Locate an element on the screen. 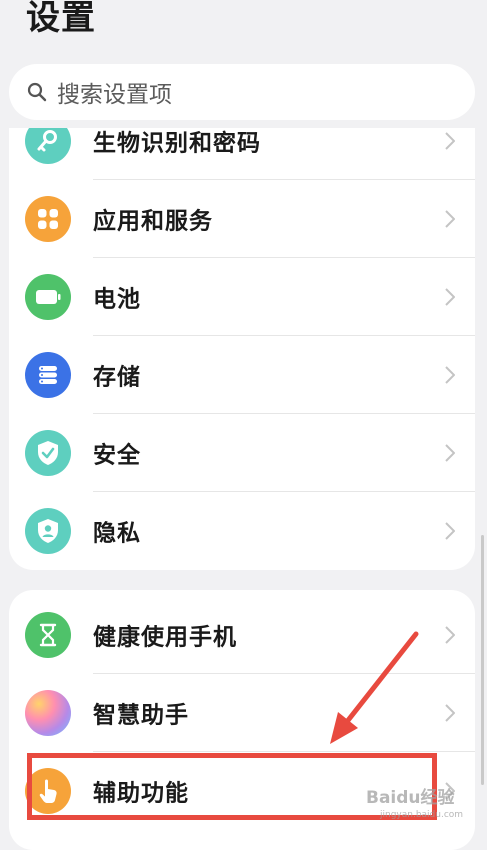 The height and width of the screenshot is (850, 487). privacy-shield-icon is located at coordinates (48, 531).